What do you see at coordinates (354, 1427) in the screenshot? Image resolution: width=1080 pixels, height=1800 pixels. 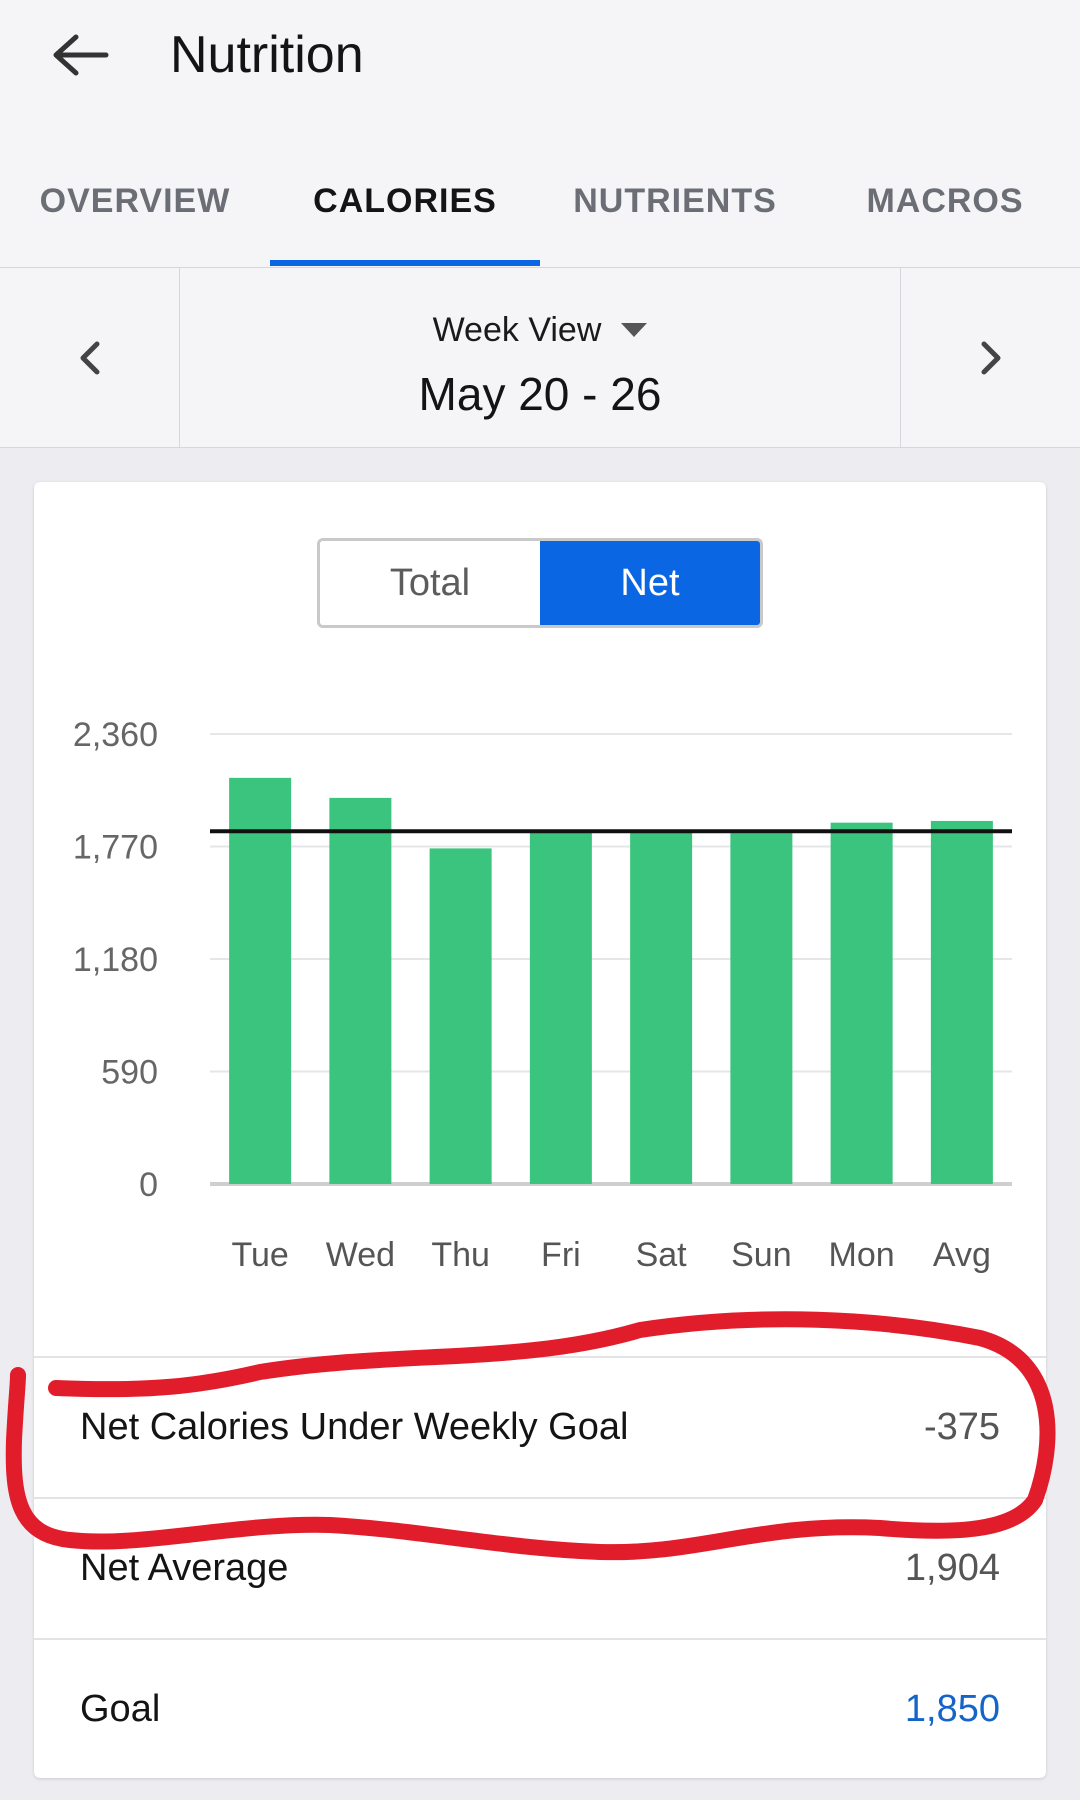 I see `under-goal-label: Net Calories Under Weekly Goal` at bounding box center [354, 1427].